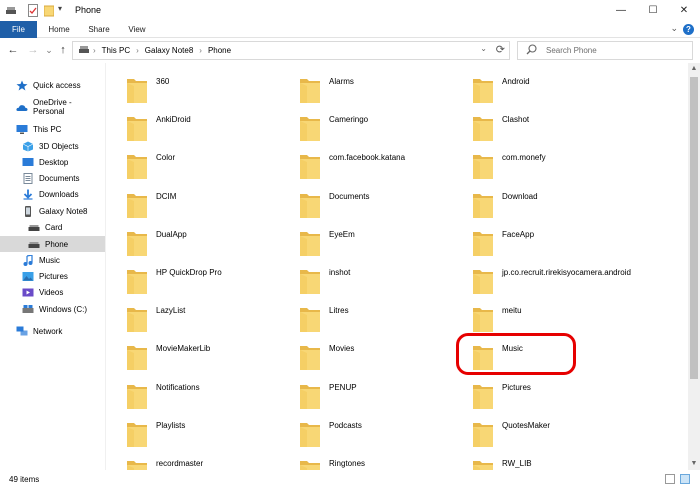 The image size is (700, 488). What do you see at coordinates (206, 128) in the screenshot?
I see `folder-item: AnkiDroid` at bounding box center [206, 128].